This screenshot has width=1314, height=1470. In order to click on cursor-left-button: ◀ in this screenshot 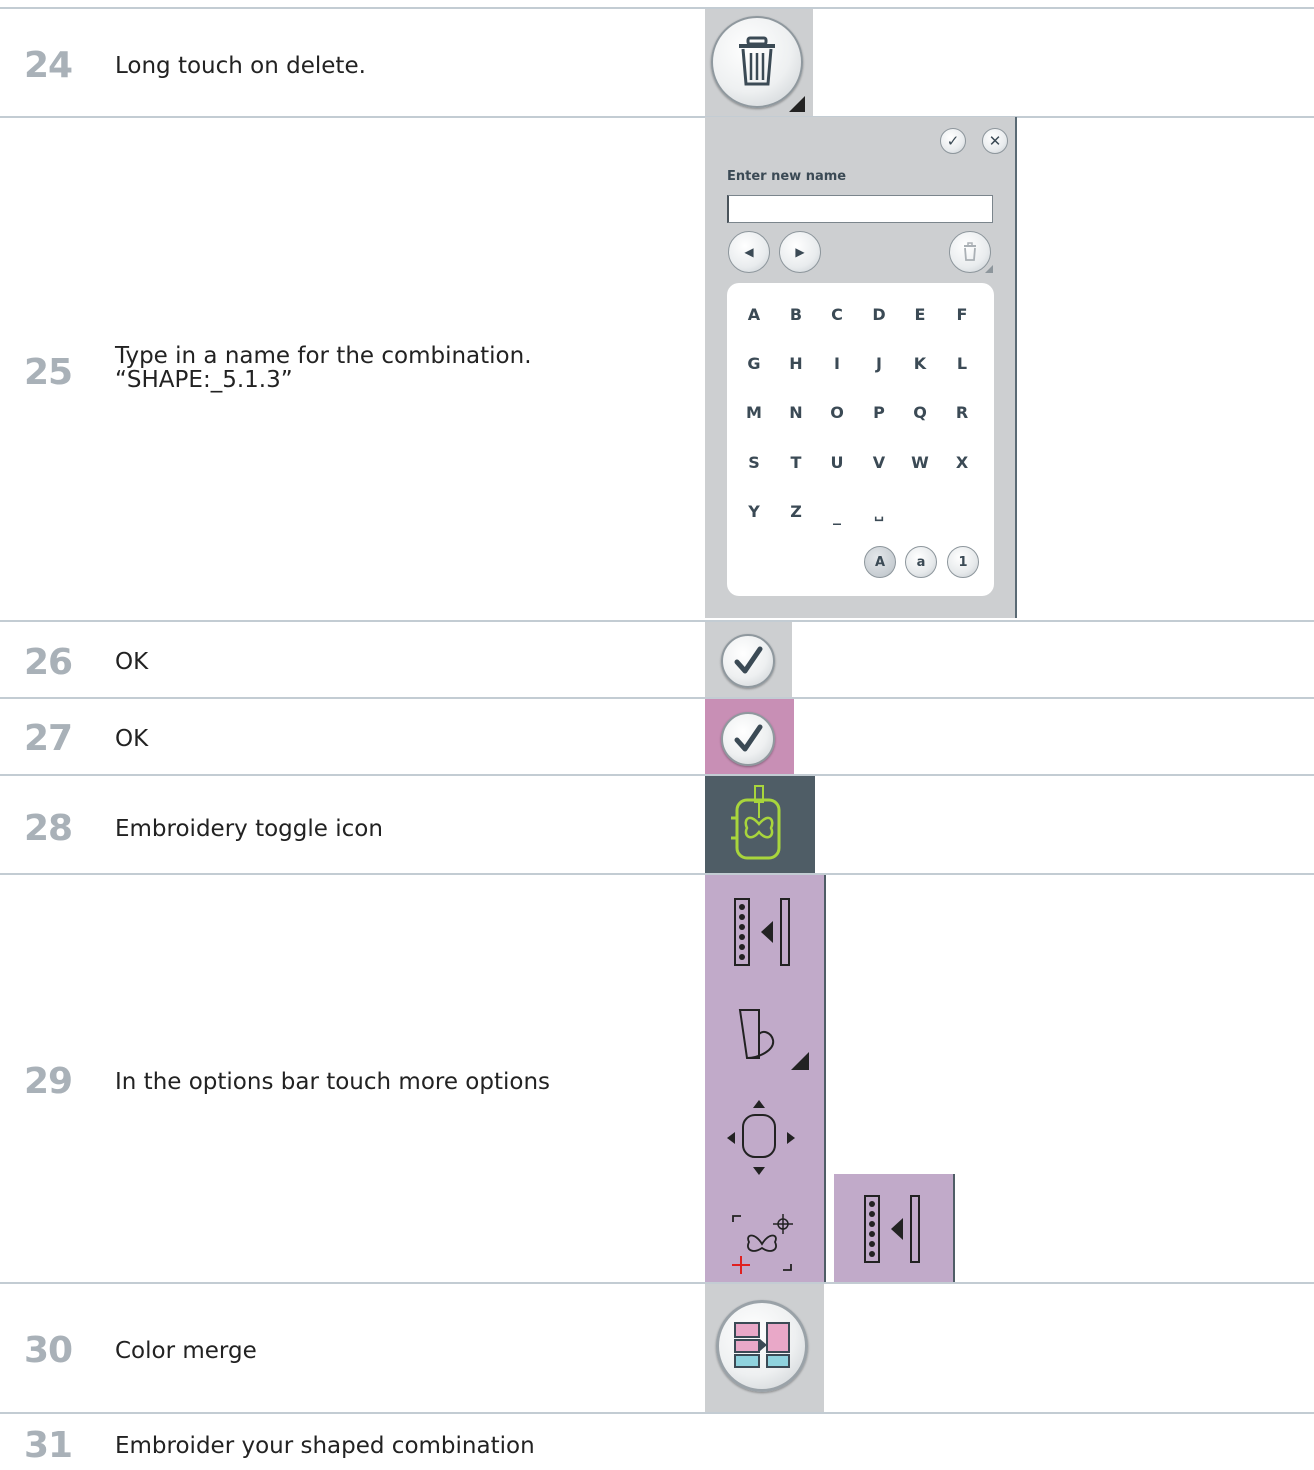, I will do `click(749, 252)`.